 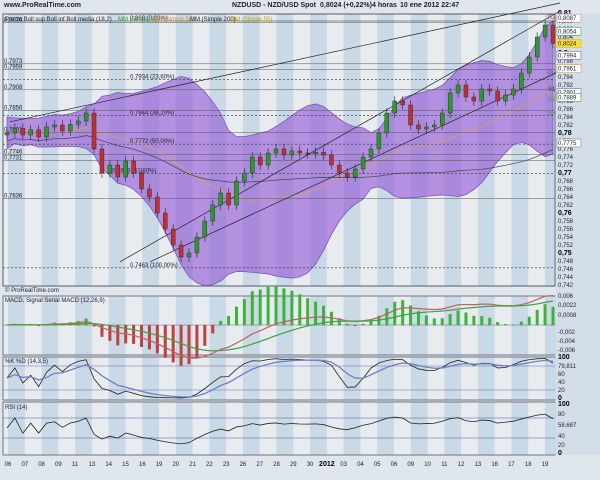 What do you see at coordinates (310, 465) in the screenshot?
I see `x-tick: 30` at bounding box center [310, 465].